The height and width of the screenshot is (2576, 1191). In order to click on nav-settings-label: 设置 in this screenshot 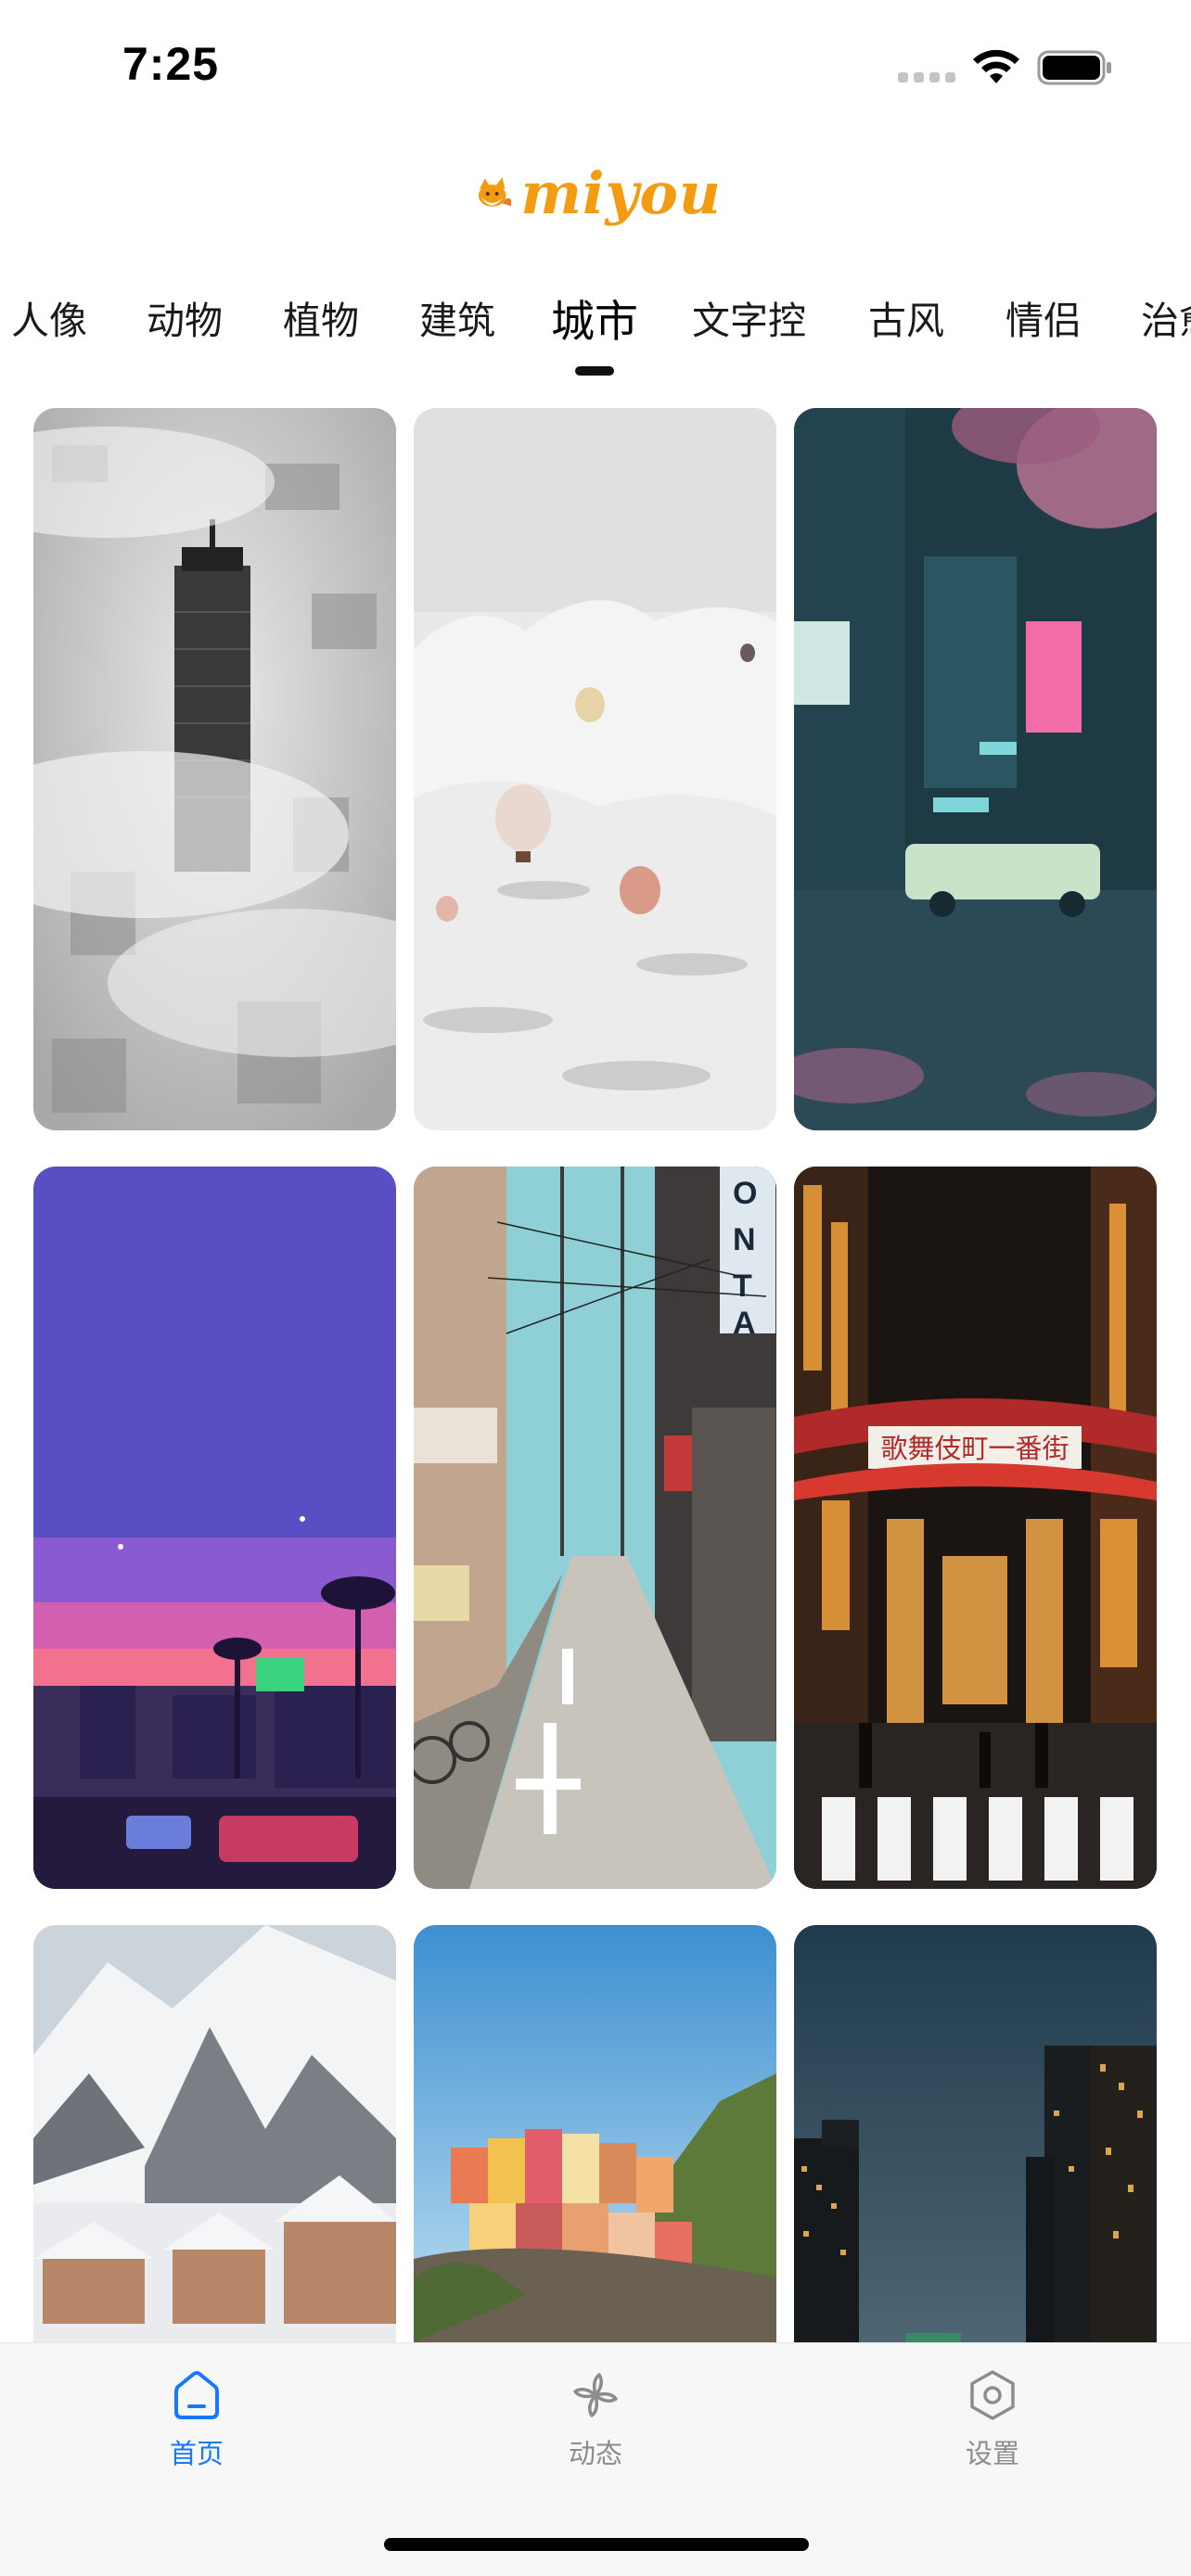, I will do `click(992, 2453)`.